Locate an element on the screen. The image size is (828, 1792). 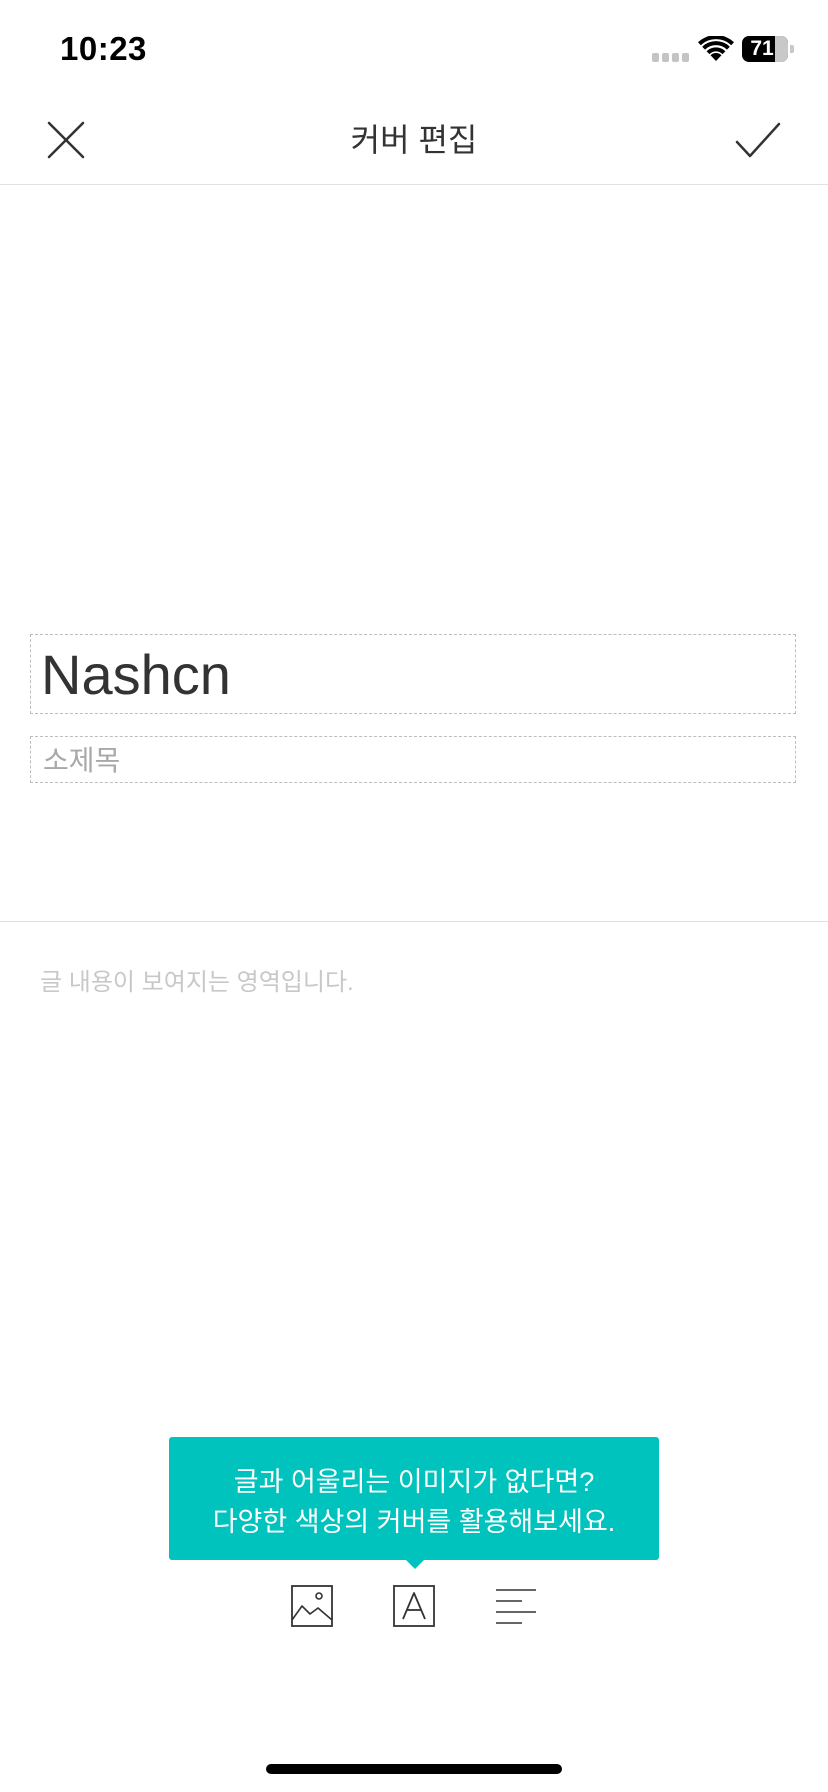
cover-subtitle-field: 소제목 is located at coordinates (413, 759).